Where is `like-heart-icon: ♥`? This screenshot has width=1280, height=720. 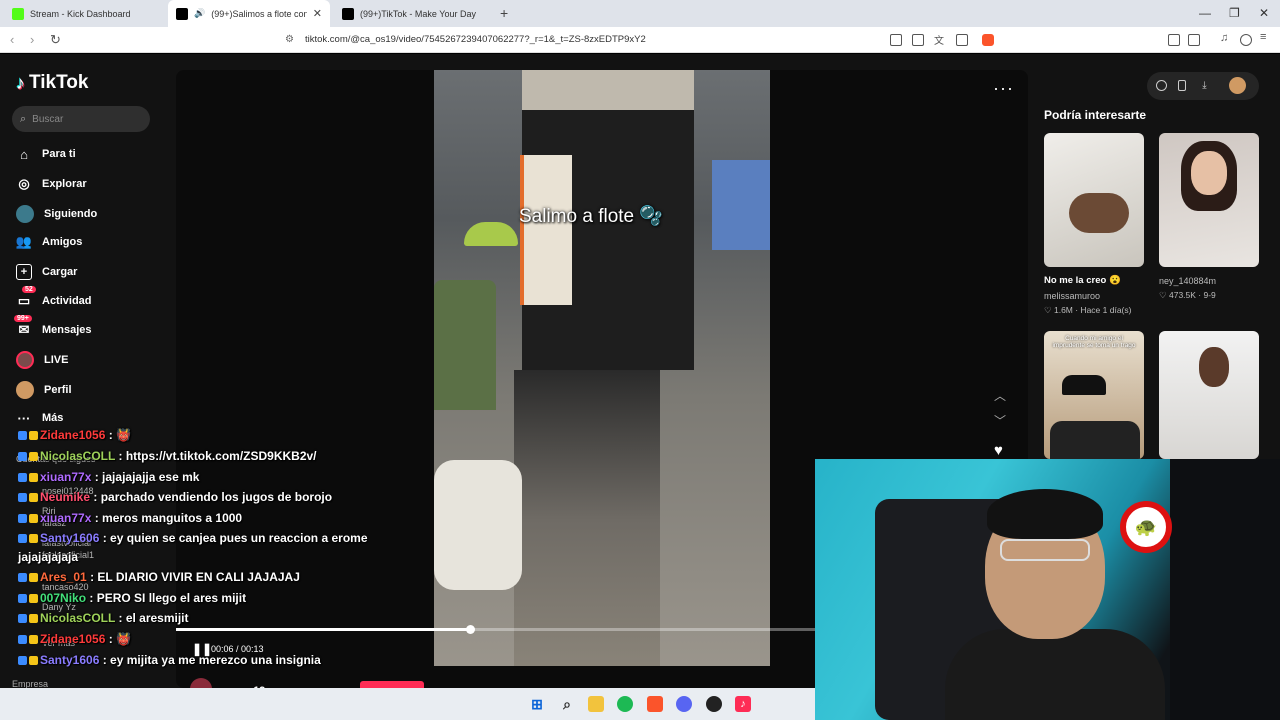
like-heart-icon: ♥ is located at coordinates (998, 450).